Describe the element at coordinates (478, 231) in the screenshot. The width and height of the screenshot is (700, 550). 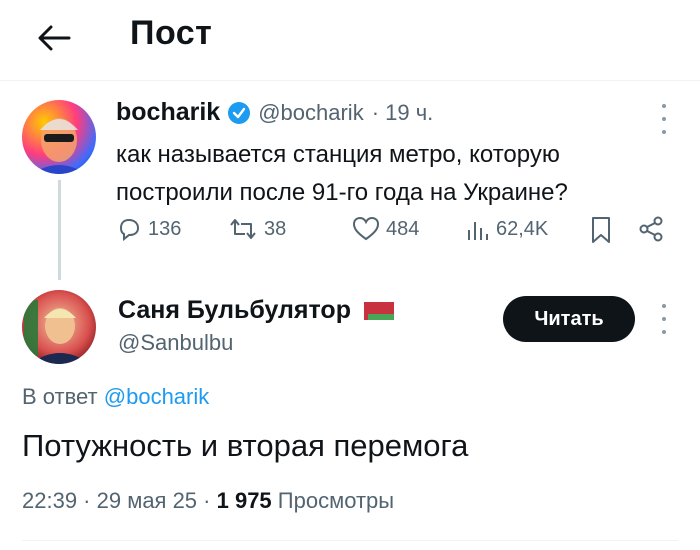
I see `views-icon` at that location.